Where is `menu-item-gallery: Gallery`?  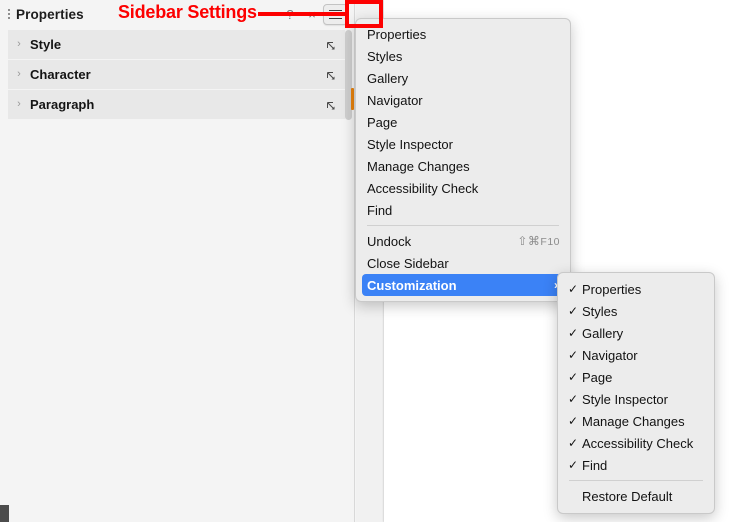 menu-item-gallery: Gallery is located at coordinates (463, 78).